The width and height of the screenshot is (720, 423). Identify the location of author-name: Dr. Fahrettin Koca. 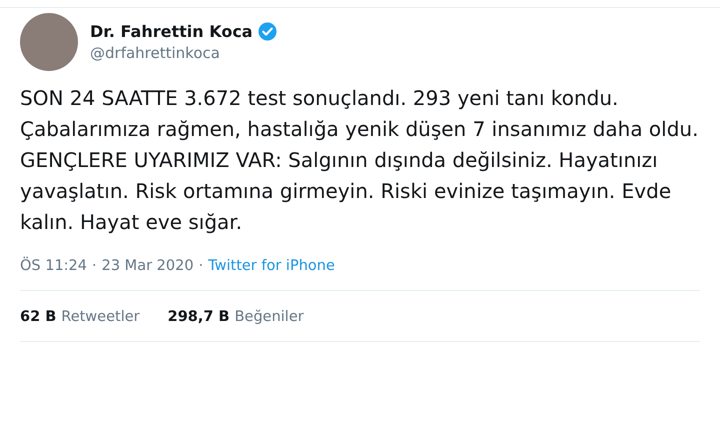
(171, 31).